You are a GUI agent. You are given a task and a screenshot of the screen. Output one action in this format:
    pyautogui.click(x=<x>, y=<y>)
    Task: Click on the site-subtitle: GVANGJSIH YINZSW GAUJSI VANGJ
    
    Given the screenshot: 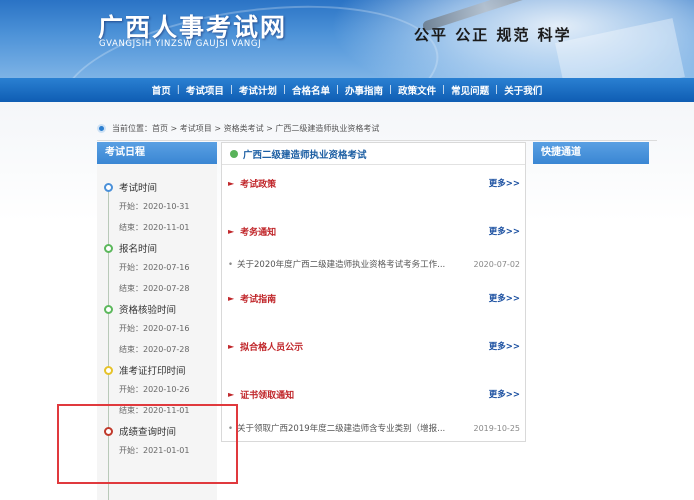 What is the action you would take?
    pyautogui.click(x=180, y=44)
    